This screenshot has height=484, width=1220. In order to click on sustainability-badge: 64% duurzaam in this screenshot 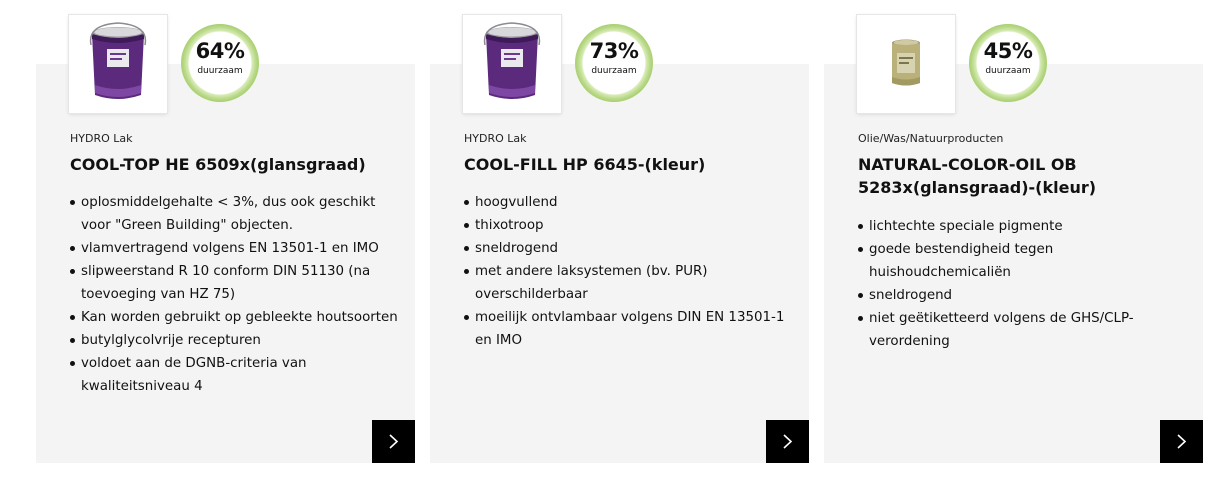, I will do `click(220, 63)`.